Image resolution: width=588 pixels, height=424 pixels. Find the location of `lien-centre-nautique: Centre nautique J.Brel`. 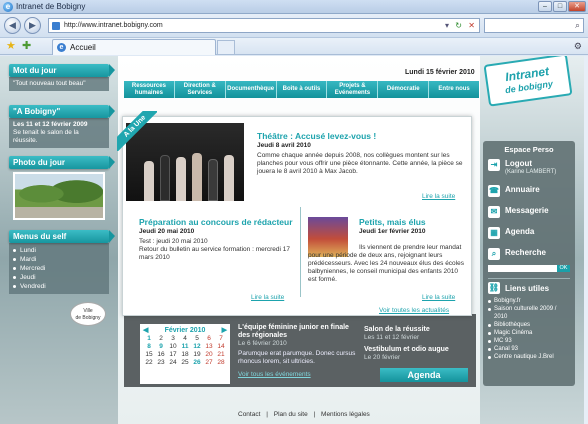

lien-centre-nautique: Centre nautique J.Brel is located at coordinates (529, 357).